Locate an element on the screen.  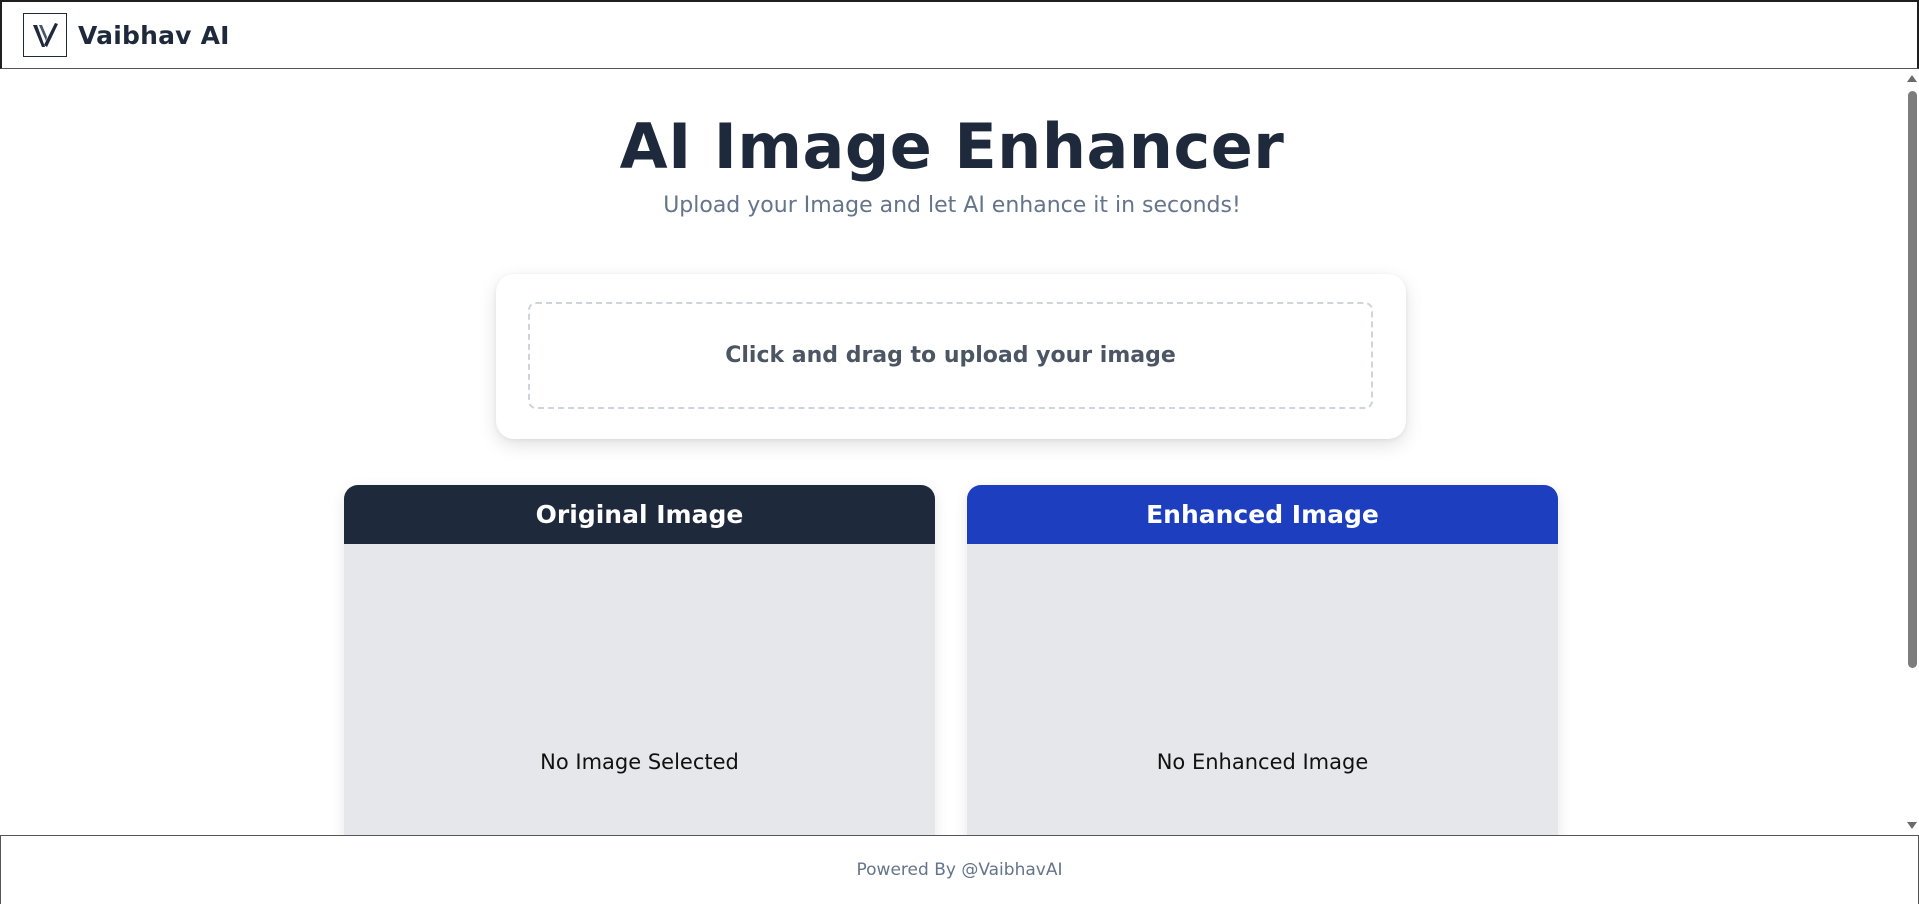
footer: Powered By @VaibhavAI is located at coordinates (959, 869).